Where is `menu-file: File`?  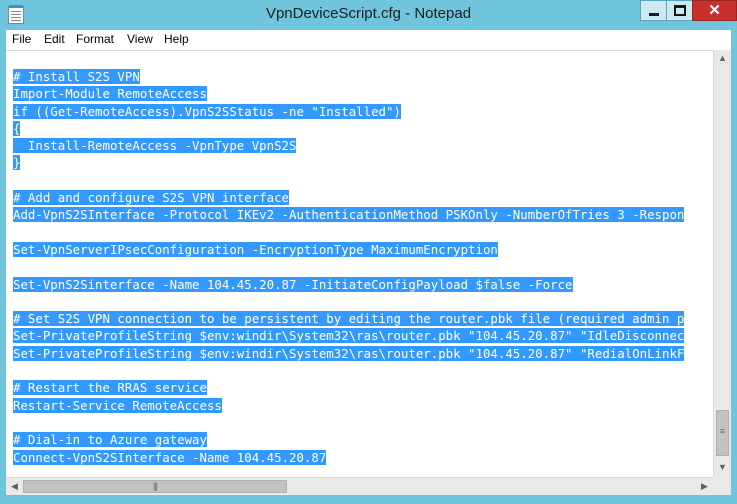 menu-file: File is located at coordinates (21, 39).